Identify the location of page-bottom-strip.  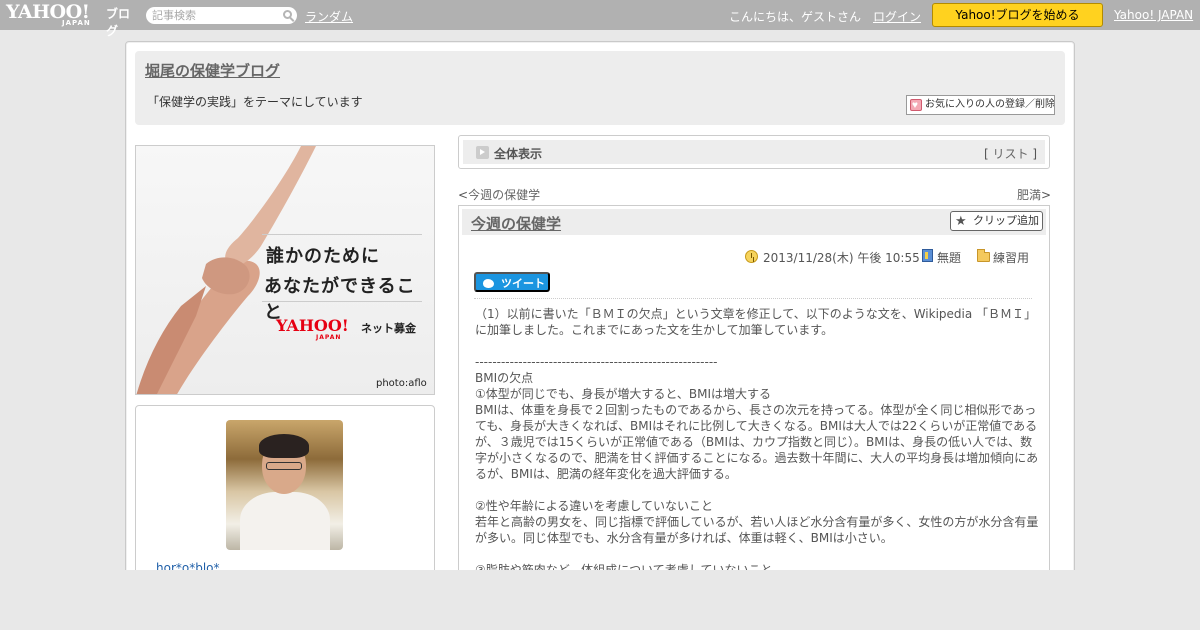
(600, 600).